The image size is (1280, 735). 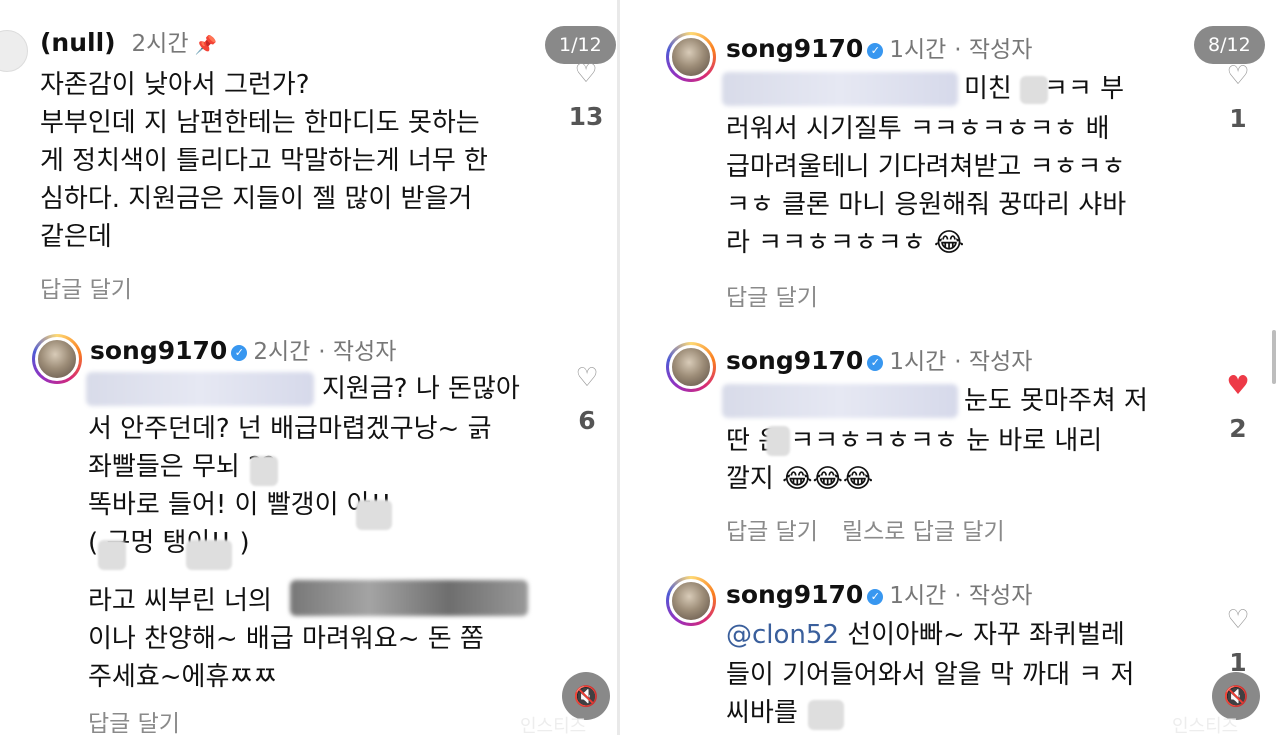 What do you see at coordinates (1229, 45) in the screenshot?
I see `slide-counter: 8/12` at bounding box center [1229, 45].